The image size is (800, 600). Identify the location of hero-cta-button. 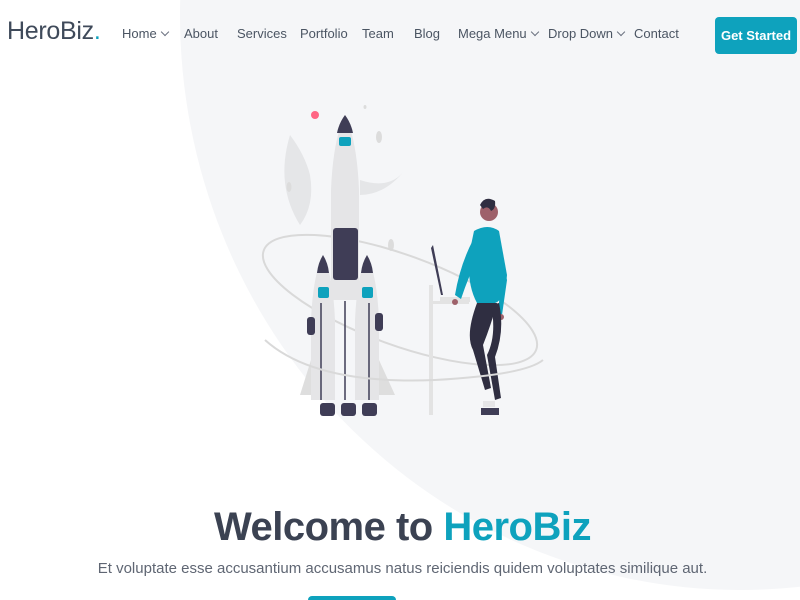
(352, 598).